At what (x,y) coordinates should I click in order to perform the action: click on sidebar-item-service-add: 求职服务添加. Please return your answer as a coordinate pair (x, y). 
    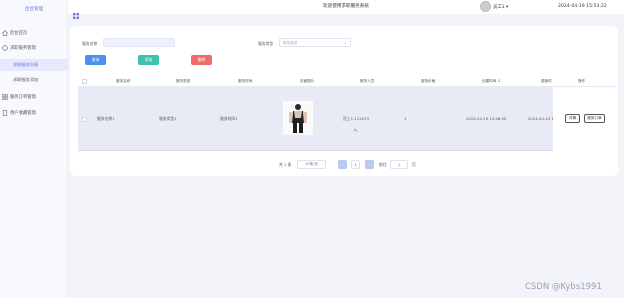
    Looking at the image, I should click on (34, 80).